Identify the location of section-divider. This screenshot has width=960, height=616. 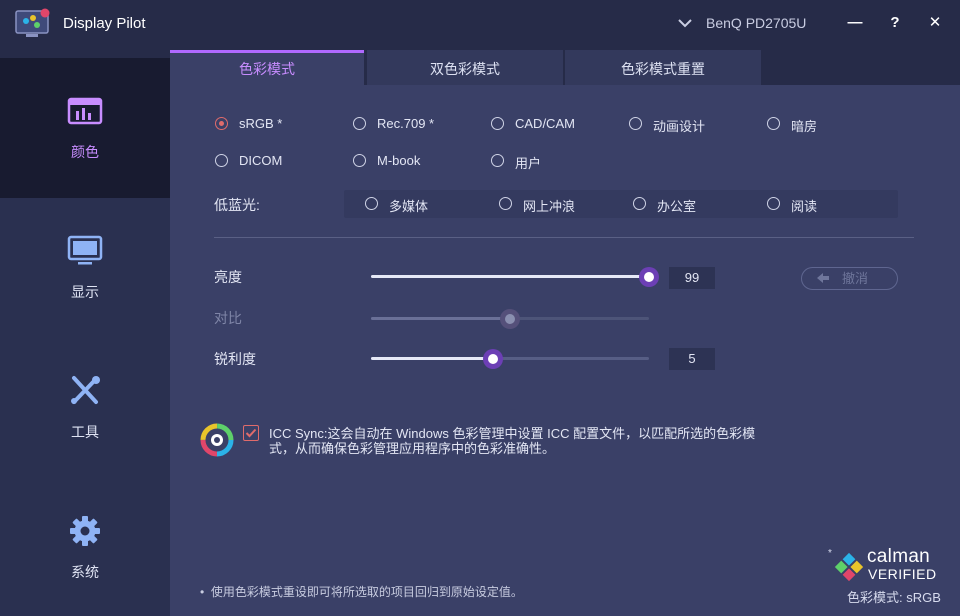
(564, 237).